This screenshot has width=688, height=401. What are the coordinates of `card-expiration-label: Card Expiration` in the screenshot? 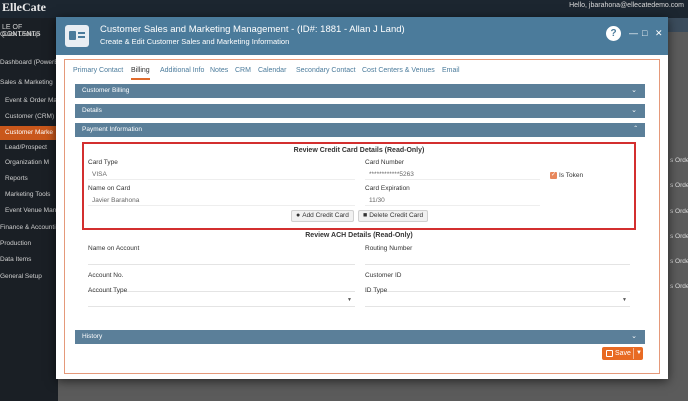 It's located at (387, 188).